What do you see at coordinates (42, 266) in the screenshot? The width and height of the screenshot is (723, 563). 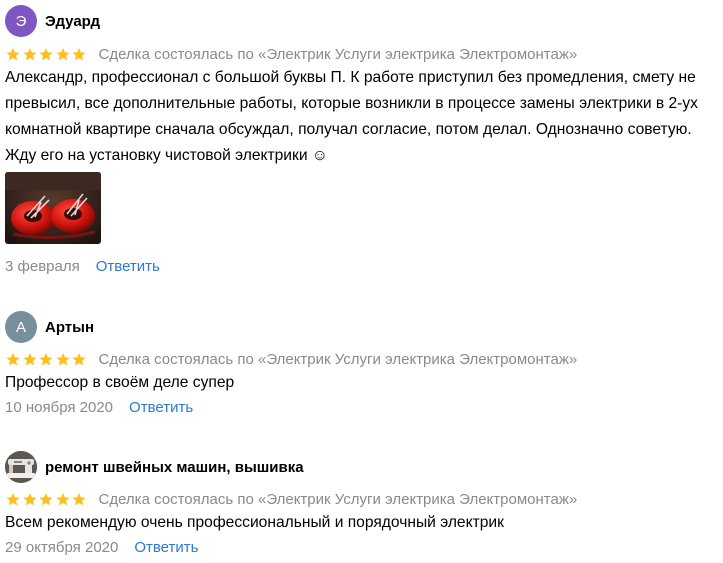 I see `review-date: 3 февраля` at bounding box center [42, 266].